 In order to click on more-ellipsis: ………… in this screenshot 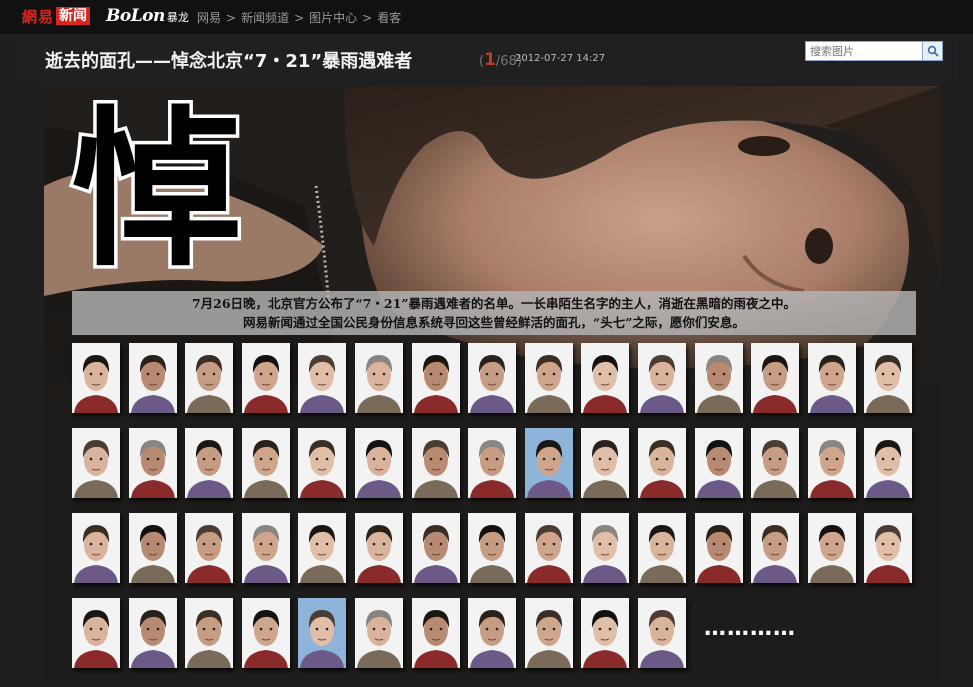, I will do `click(750, 628)`.